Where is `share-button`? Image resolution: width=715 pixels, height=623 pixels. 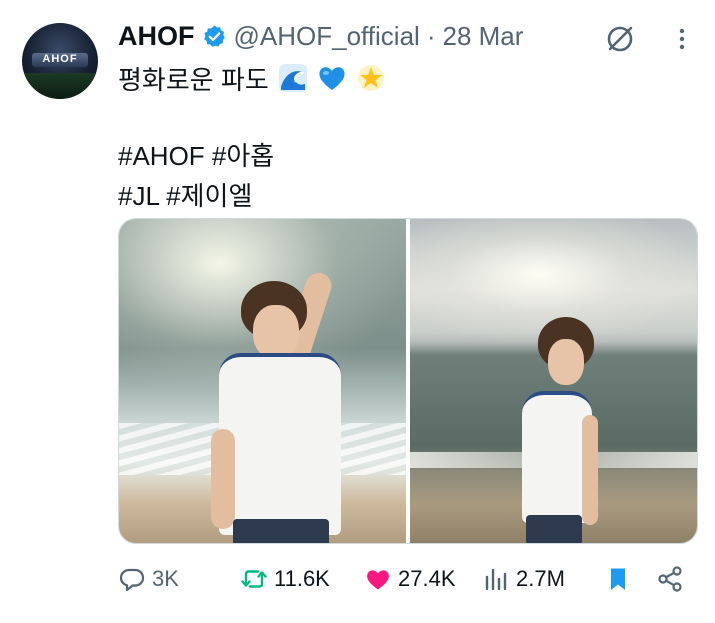 share-button is located at coordinates (670, 579).